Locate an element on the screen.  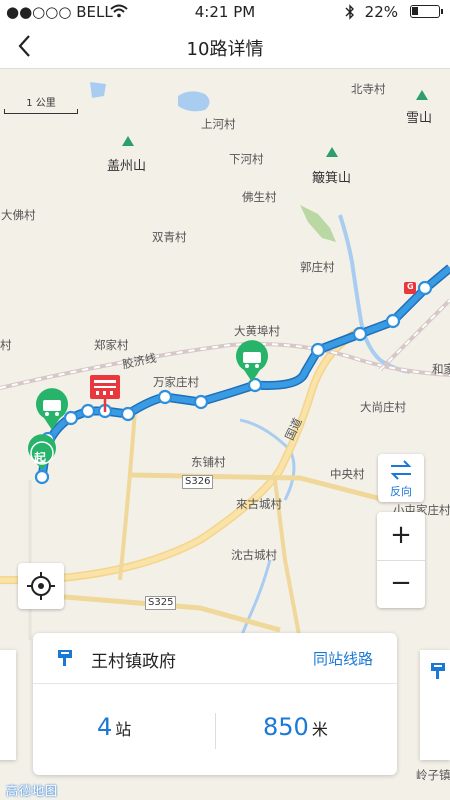
map-label: 双青村 is located at coordinates (169, 237).